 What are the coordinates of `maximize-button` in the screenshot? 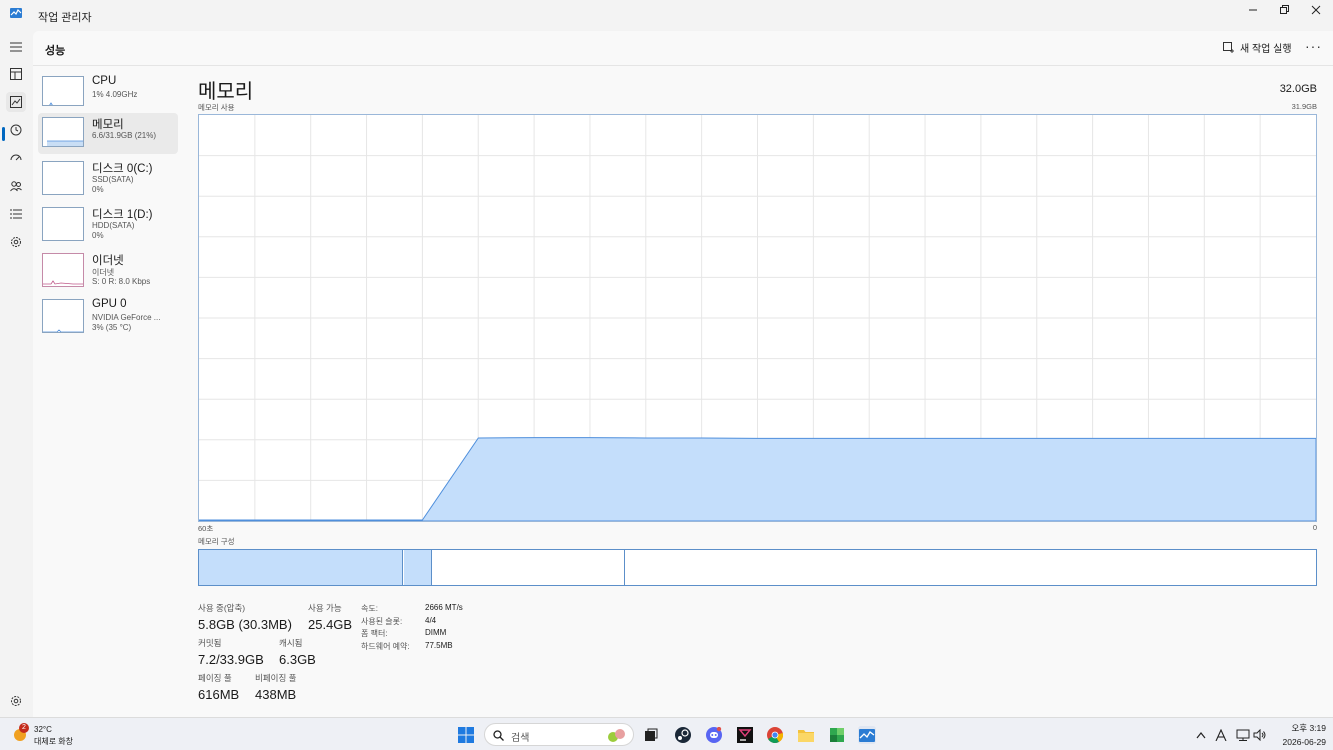 It's located at (1284, 10).